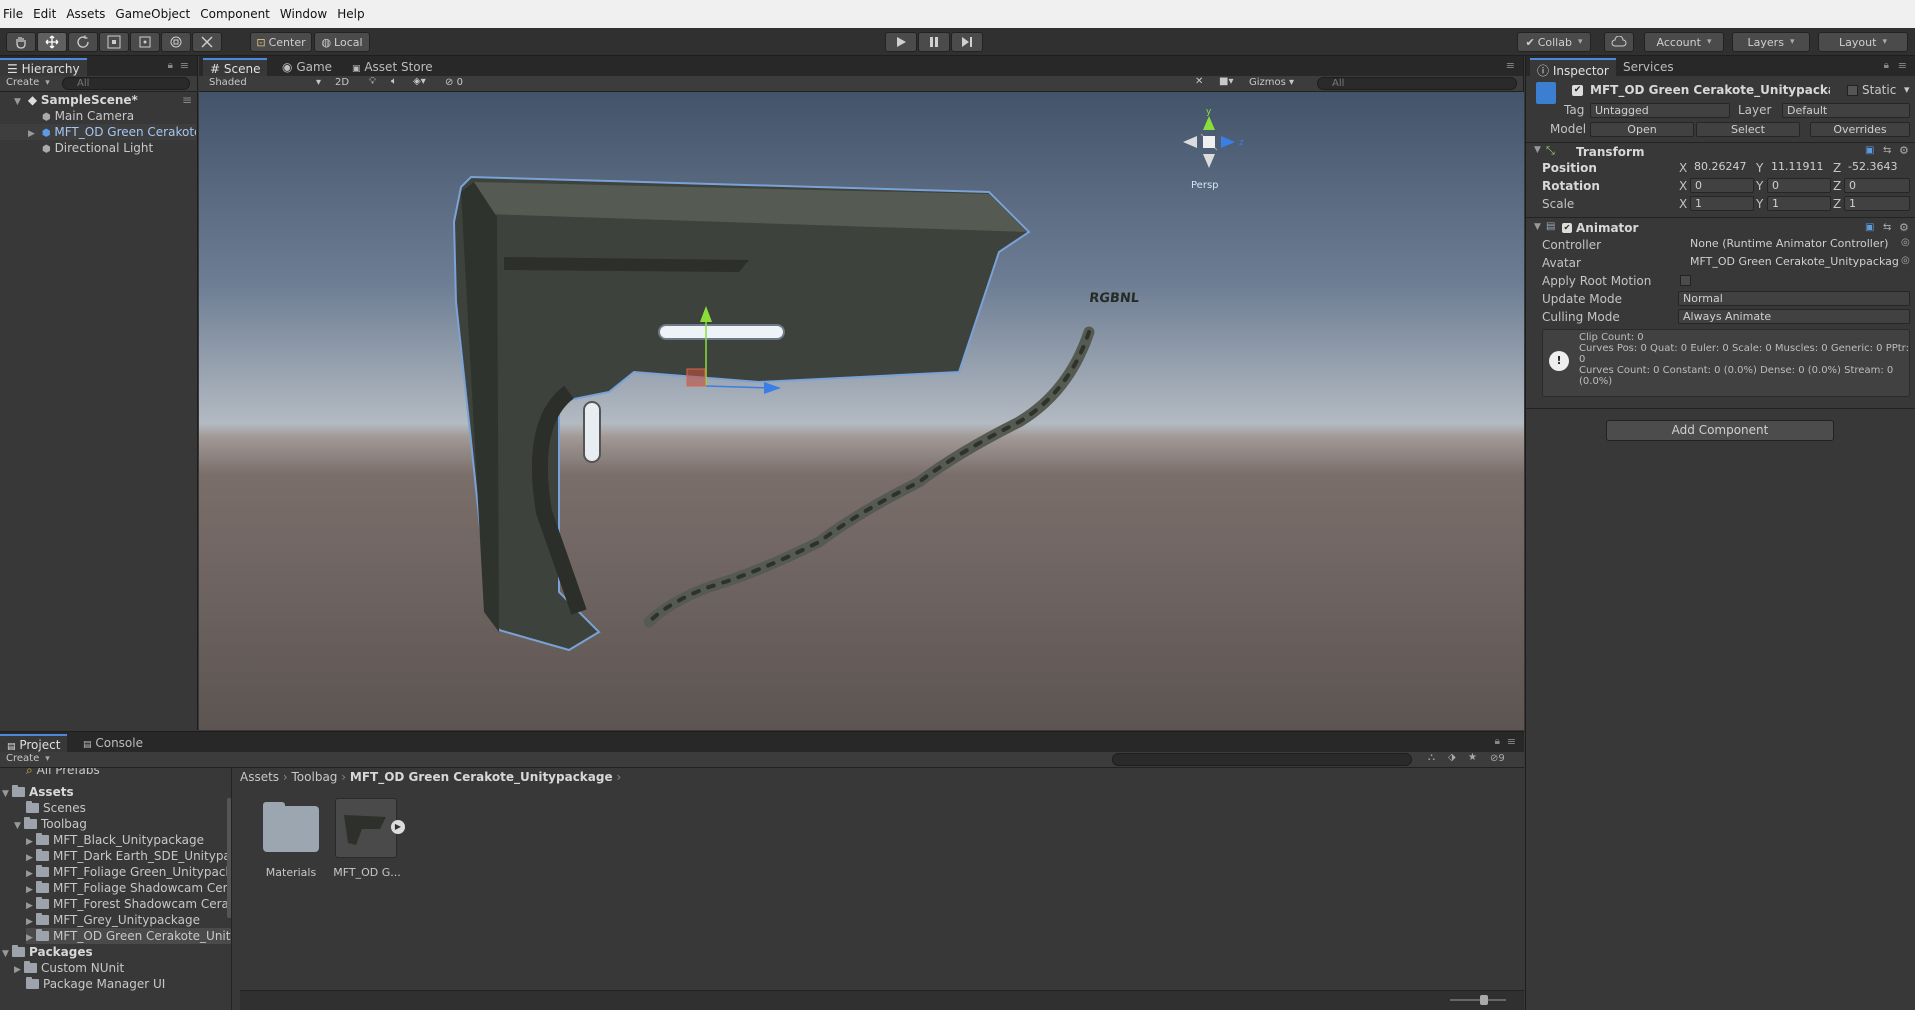 The width and height of the screenshot is (1915, 1010). Describe the element at coordinates (152, 14) in the screenshot. I see `menu-gameobject: GameObject` at that location.